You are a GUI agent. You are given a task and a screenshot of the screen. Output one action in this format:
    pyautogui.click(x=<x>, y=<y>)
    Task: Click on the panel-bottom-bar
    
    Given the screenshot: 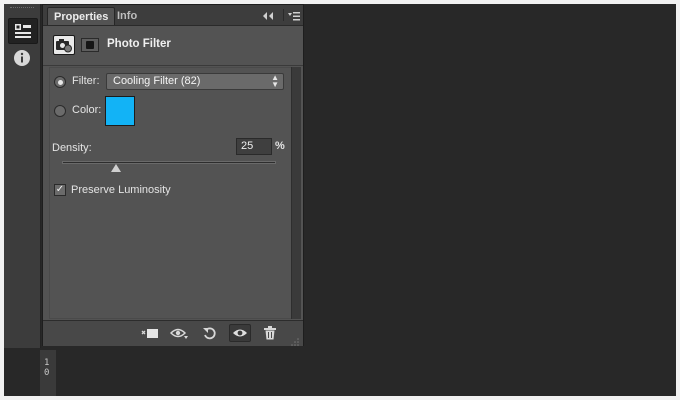 What is the action you would take?
    pyautogui.click(x=173, y=333)
    